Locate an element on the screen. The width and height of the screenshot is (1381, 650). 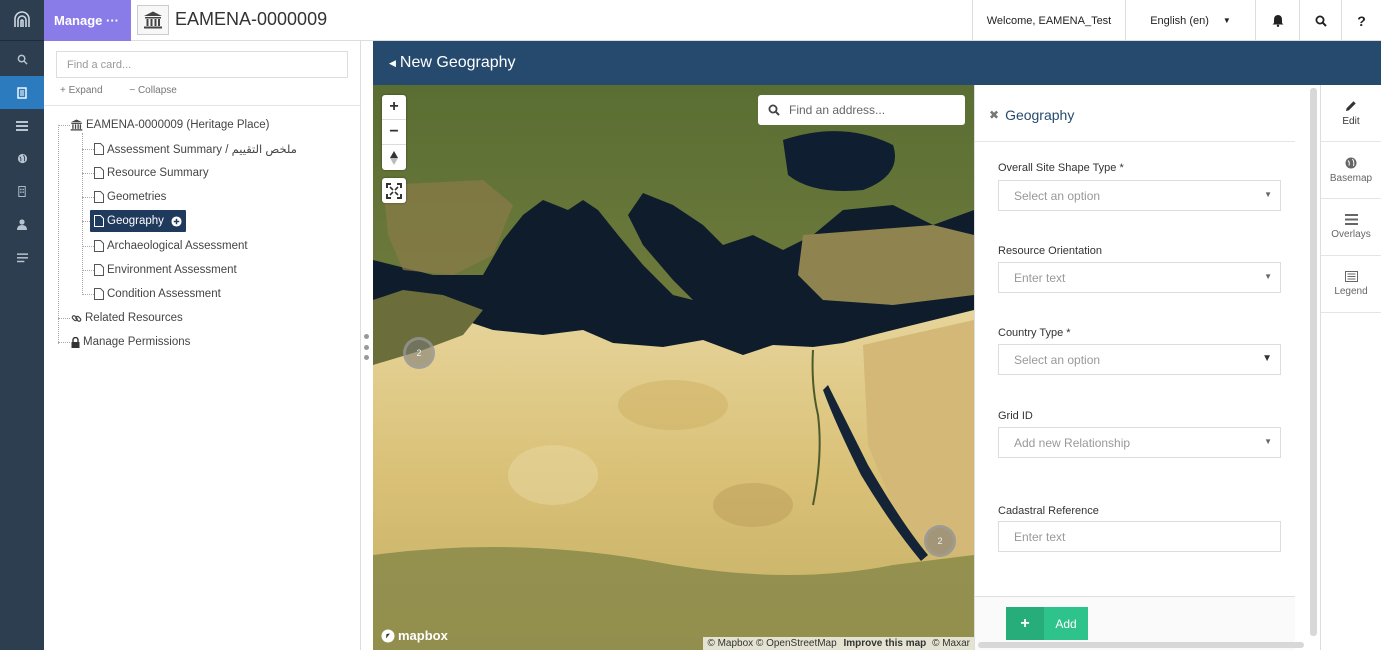
tree-node-condition-assessment: Condition Assessment is located at coordinates (157, 294).